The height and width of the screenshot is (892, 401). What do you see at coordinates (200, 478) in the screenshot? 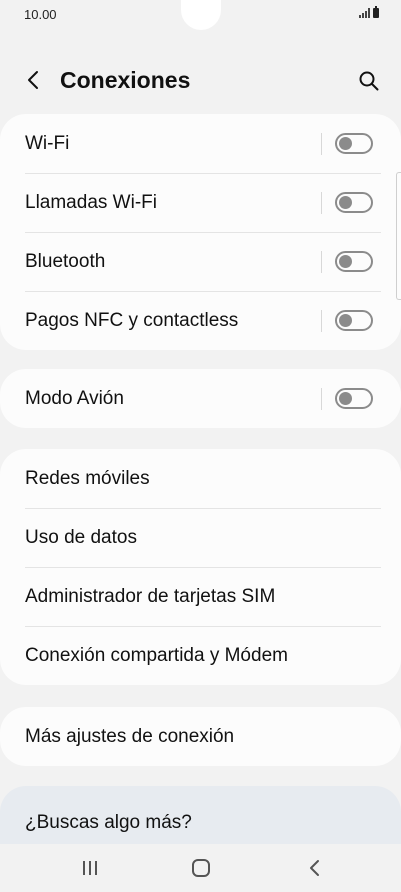
I see `mobile-networks-item: Redes móviles` at bounding box center [200, 478].